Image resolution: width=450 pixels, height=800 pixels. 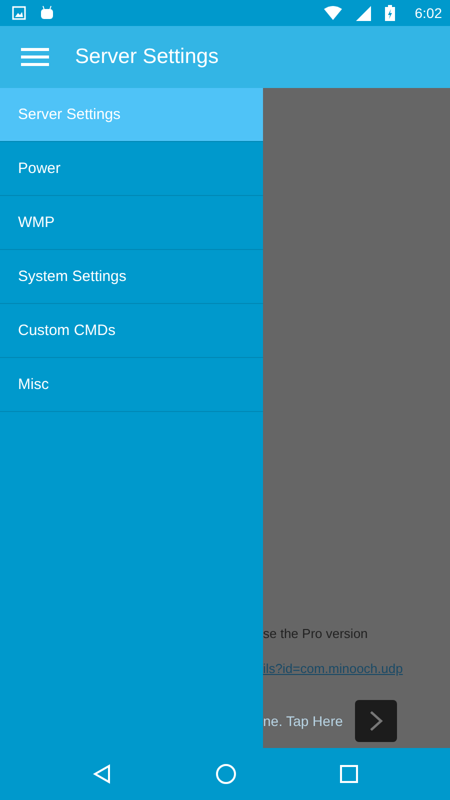 I want to click on ad-next-button, so click(x=375, y=721).